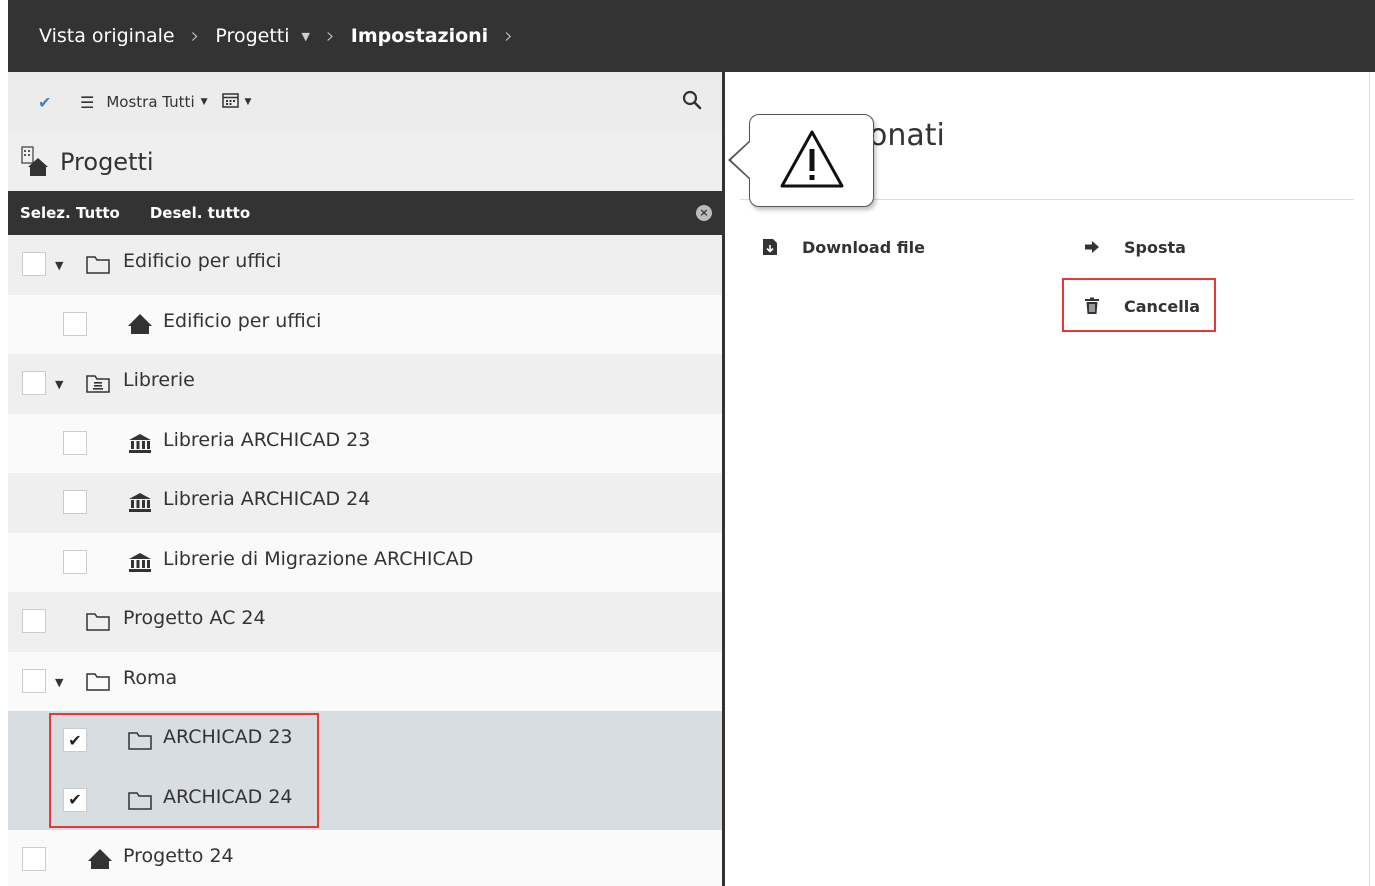 This screenshot has width=1375, height=886. I want to click on tree-item-label: Librerie, so click(159, 380).